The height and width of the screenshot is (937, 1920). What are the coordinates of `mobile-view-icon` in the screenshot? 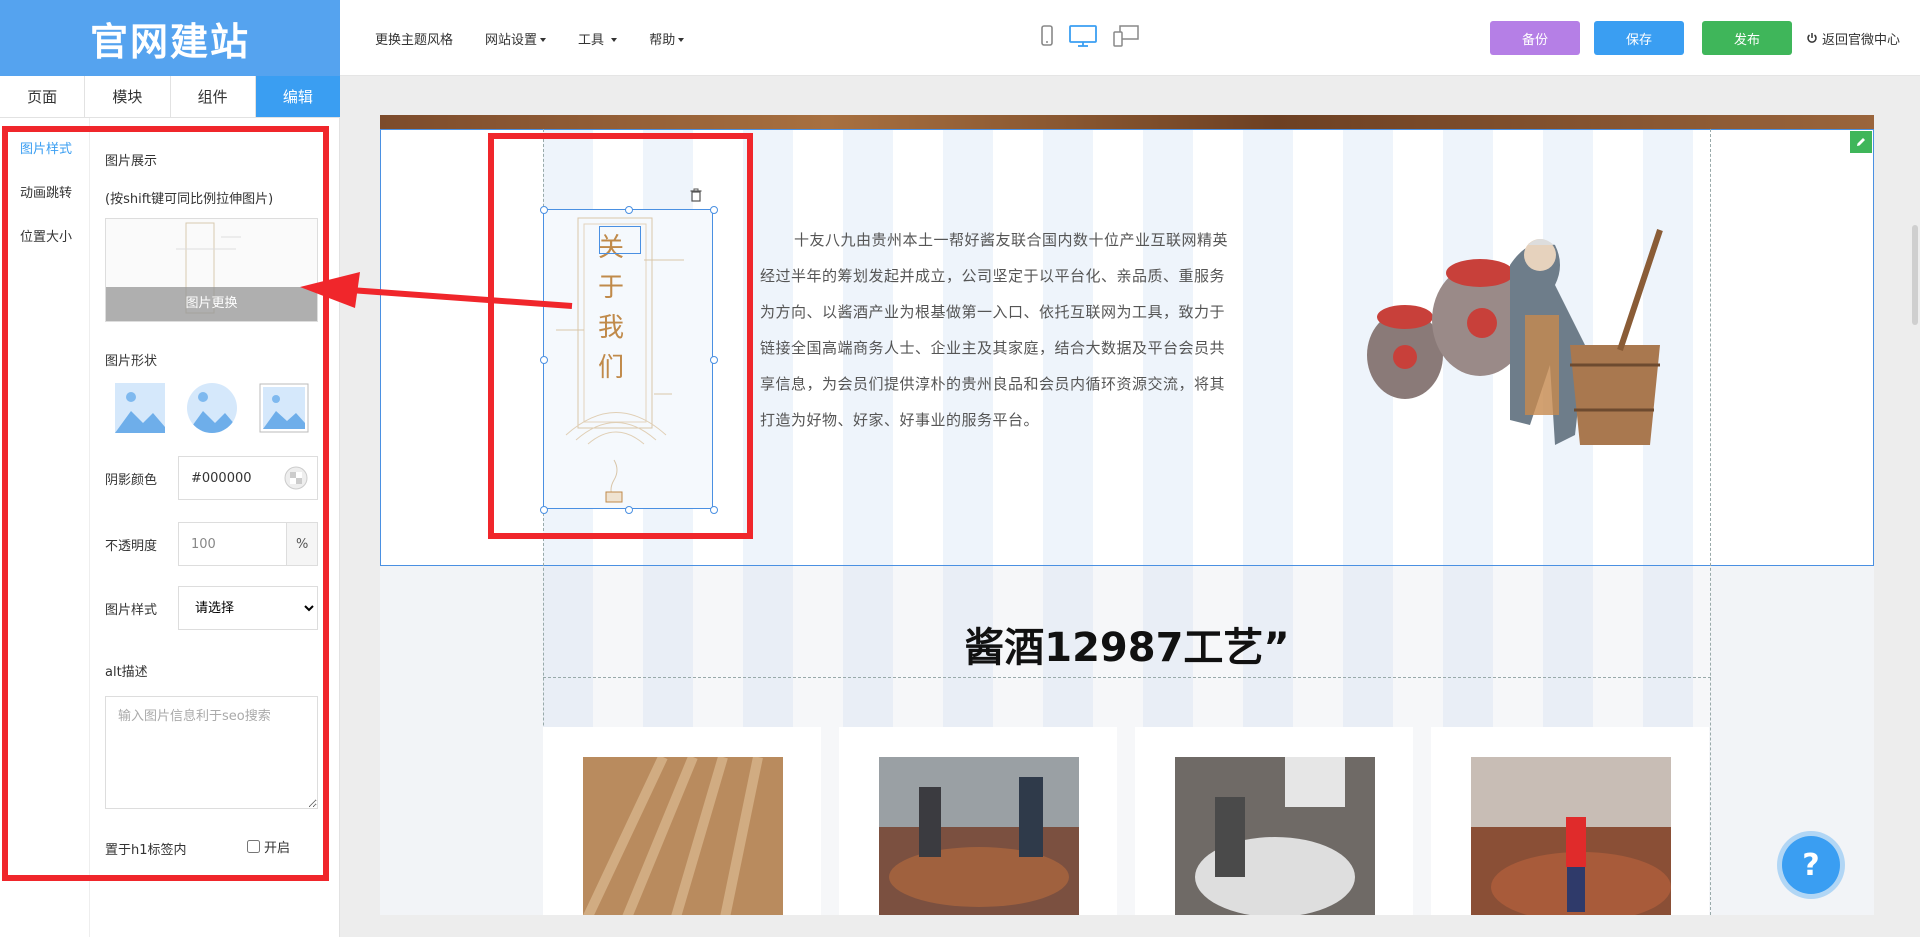 It's located at (1047, 36).